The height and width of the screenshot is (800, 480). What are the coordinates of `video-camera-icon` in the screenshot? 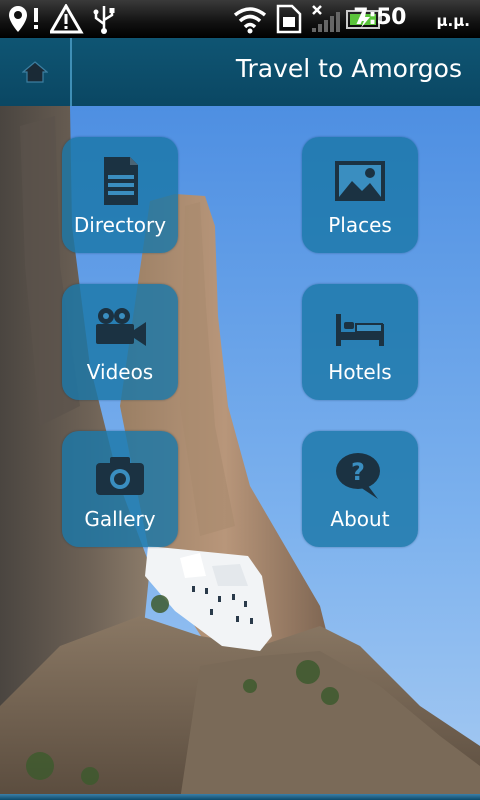 It's located at (121, 327).